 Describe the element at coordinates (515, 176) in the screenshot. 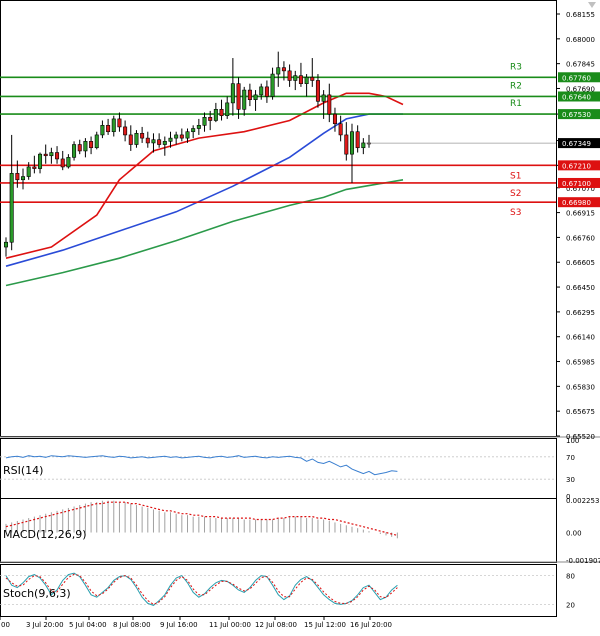

I see `level-name-s1: S1` at that location.